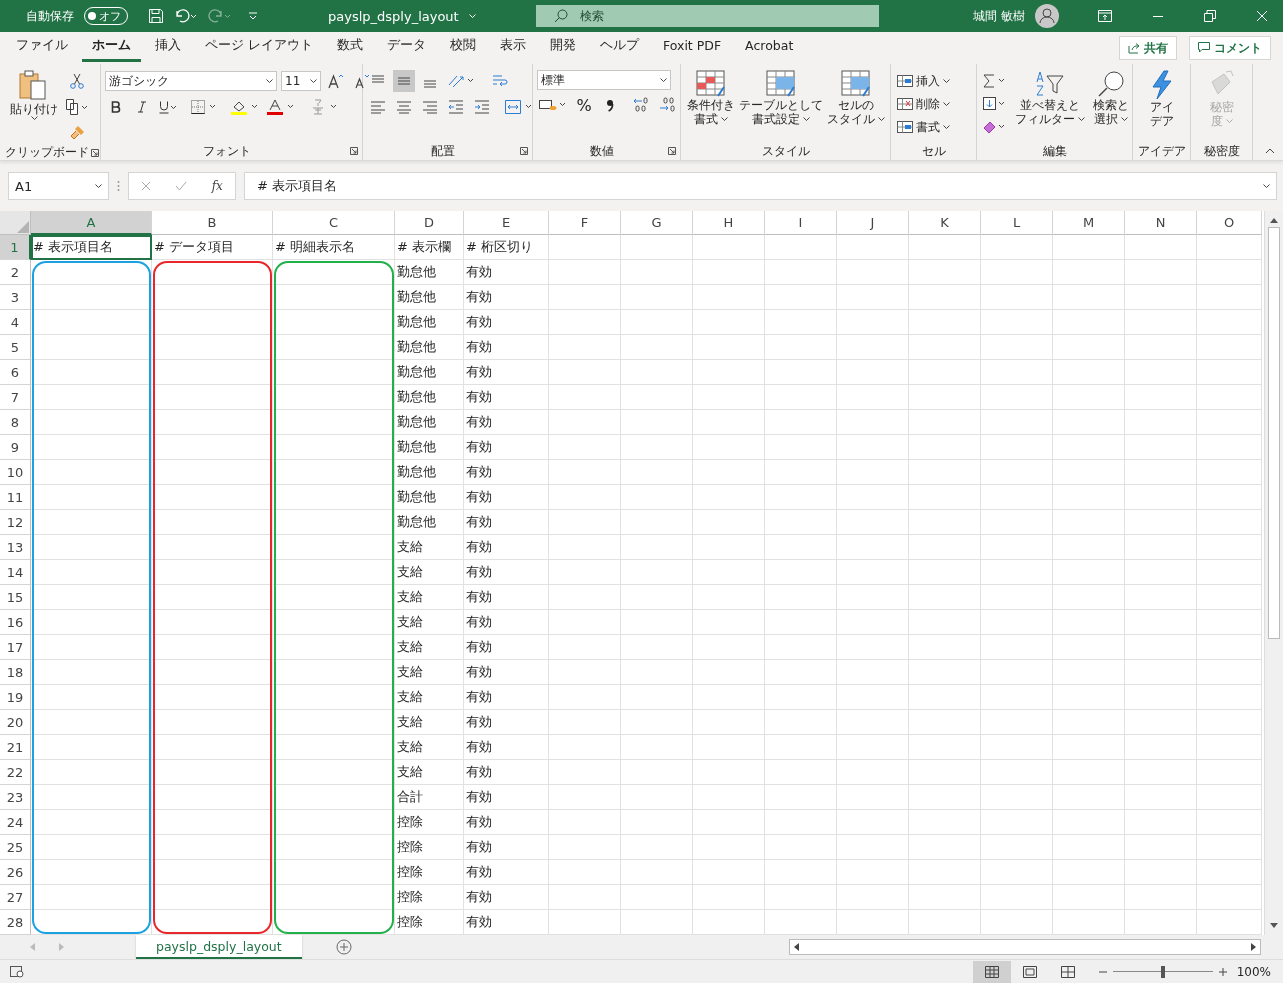 The width and height of the screenshot is (1283, 983). Describe the element at coordinates (729, 223) in the screenshot. I see `column-header: H` at that location.